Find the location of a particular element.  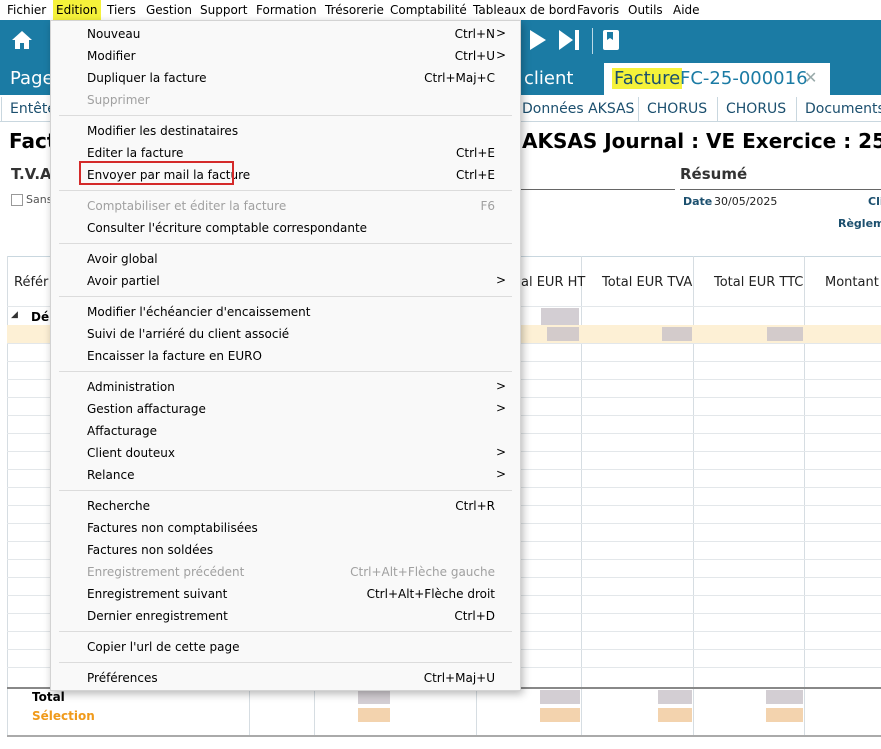

close-icon: ✕ is located at coordinates (810, 77).